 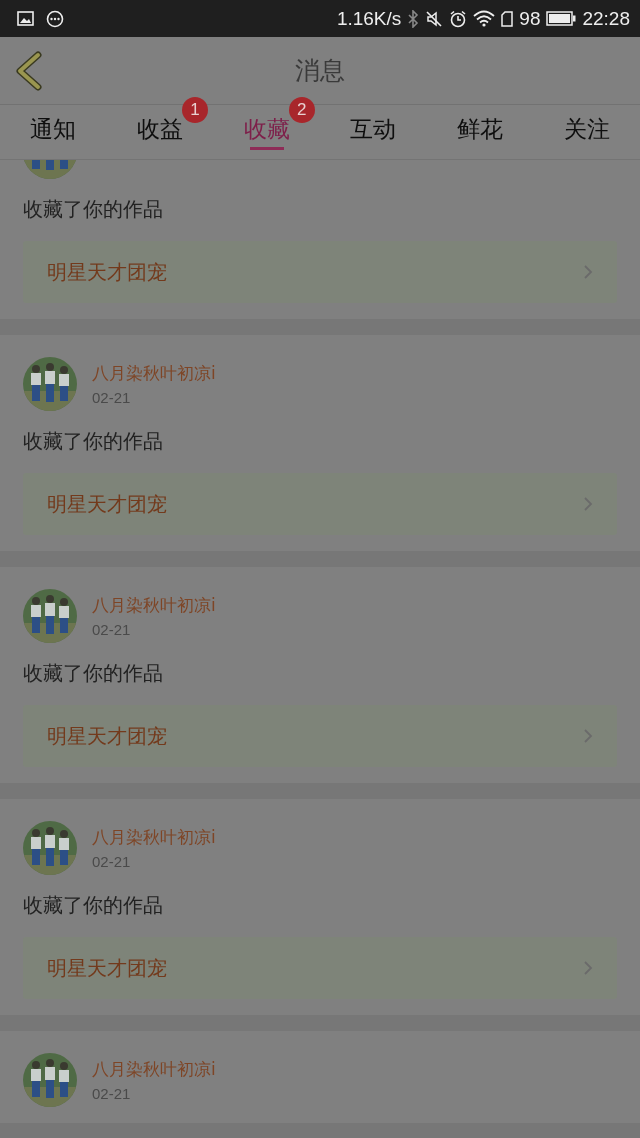 I want to click on tab: 通知, so click(x=53, y=127).